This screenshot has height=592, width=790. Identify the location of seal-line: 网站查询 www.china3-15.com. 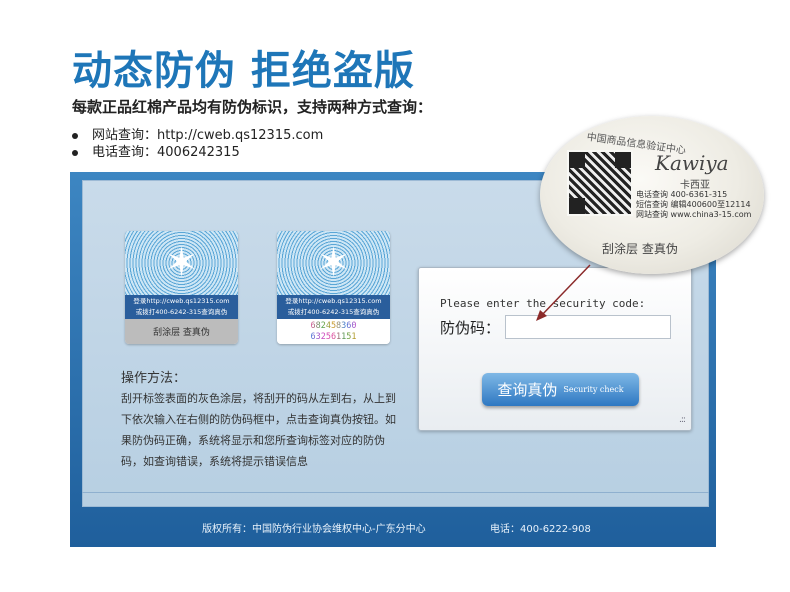
(694, 214).